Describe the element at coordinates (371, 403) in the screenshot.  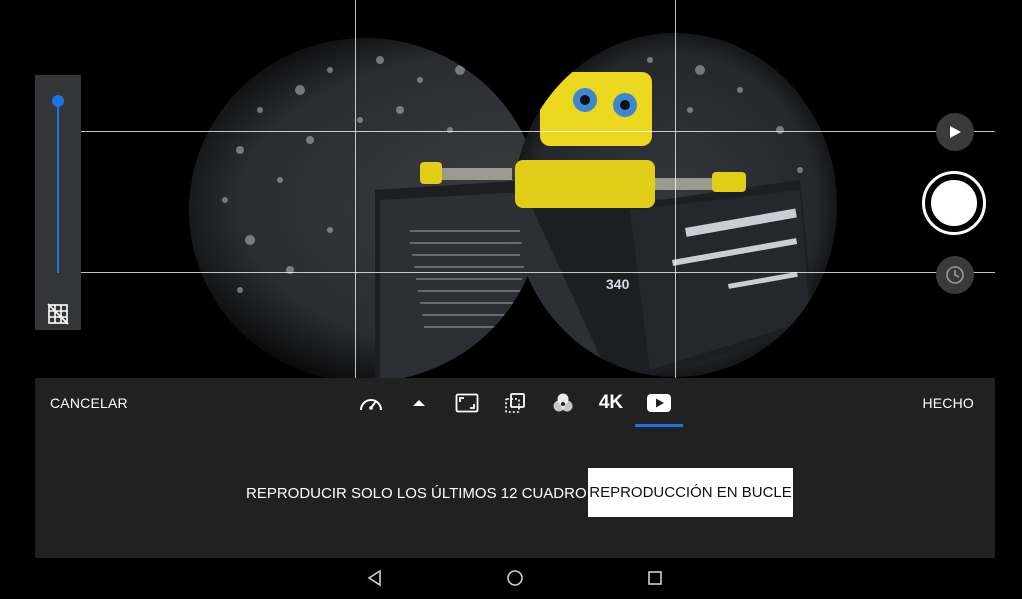
I see `speedometer-icon` at that location.